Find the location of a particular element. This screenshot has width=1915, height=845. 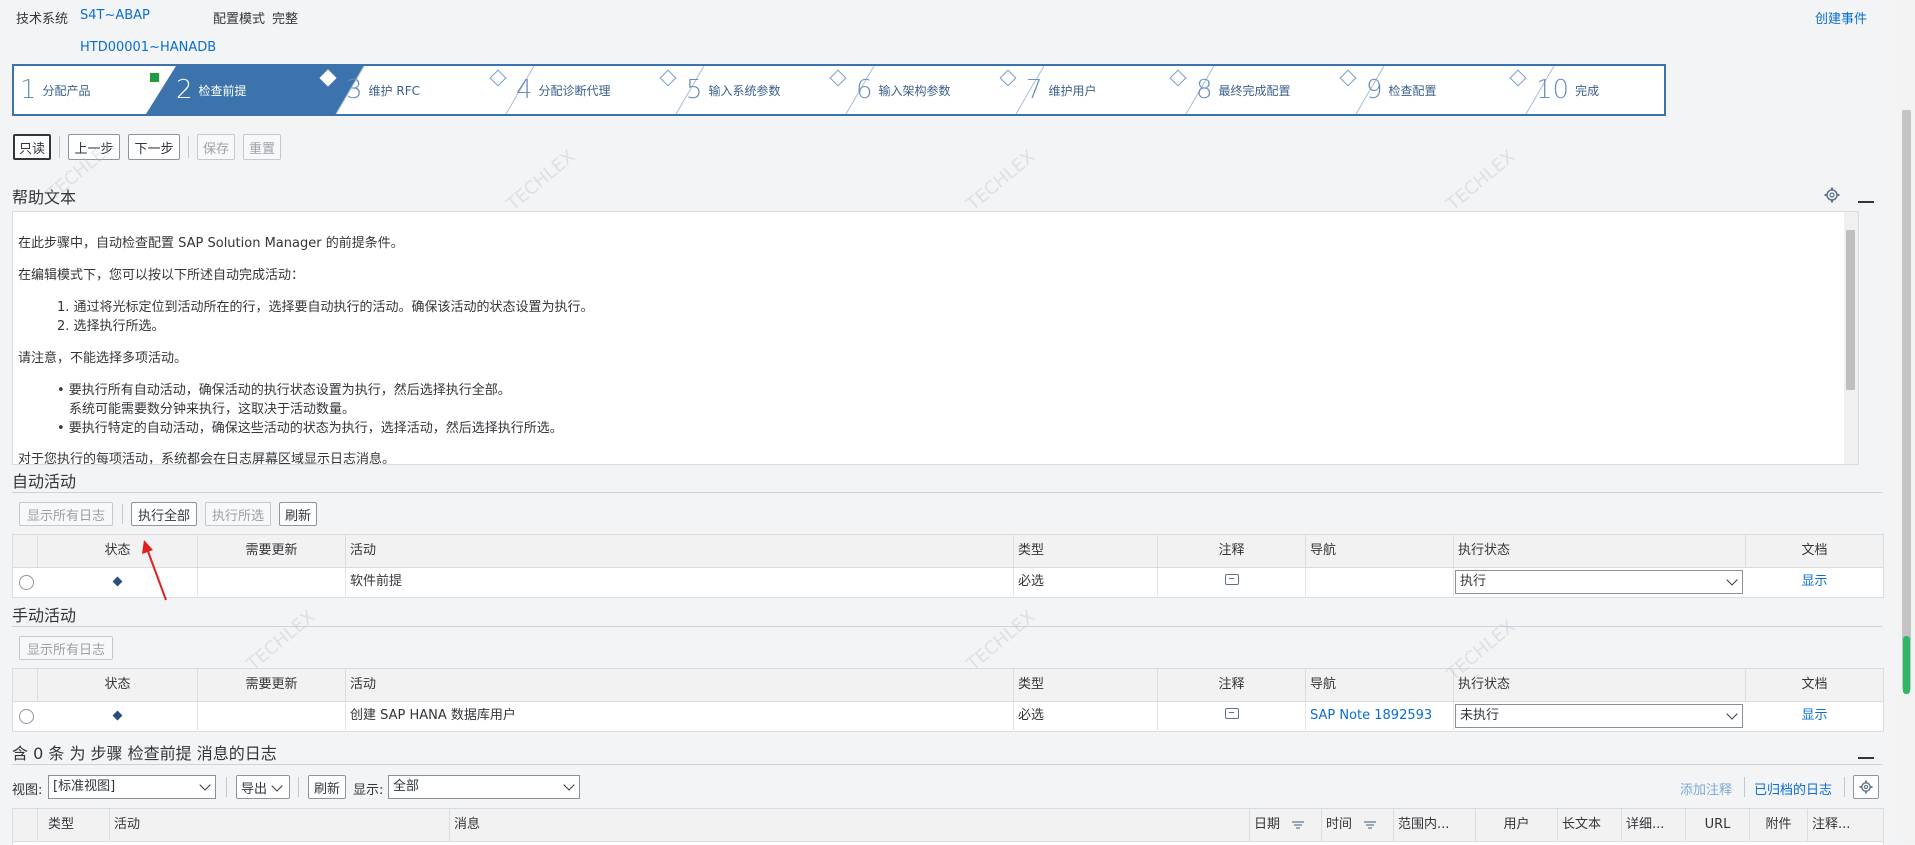

gear-icon is located at coordinates (1832, 195).